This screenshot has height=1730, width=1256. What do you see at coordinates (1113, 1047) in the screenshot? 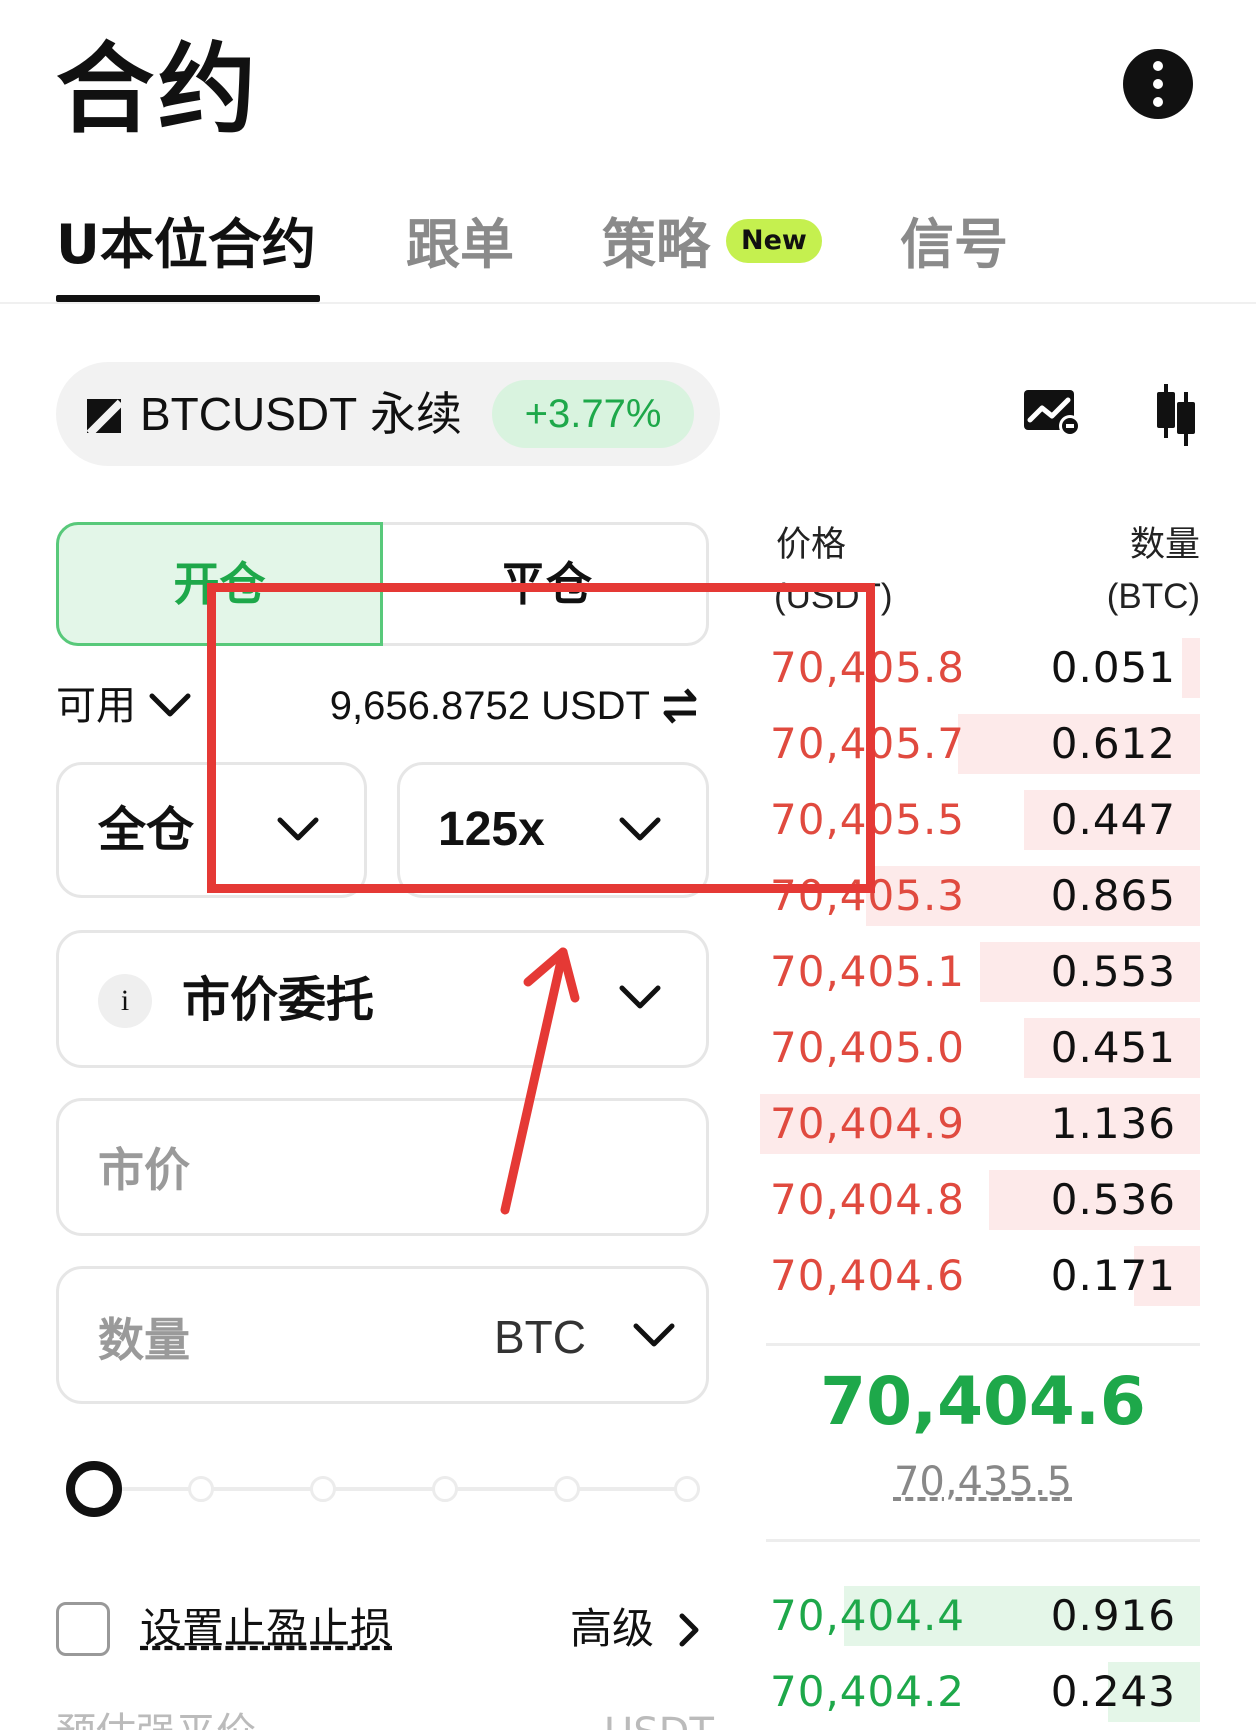
I see `ask-qty: 0.451` at bounding box center [1113, 1047].